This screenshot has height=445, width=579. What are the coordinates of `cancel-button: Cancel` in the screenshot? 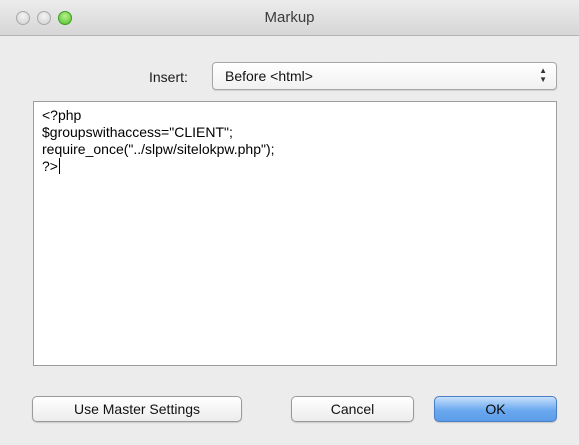 It's located at (352, 409).